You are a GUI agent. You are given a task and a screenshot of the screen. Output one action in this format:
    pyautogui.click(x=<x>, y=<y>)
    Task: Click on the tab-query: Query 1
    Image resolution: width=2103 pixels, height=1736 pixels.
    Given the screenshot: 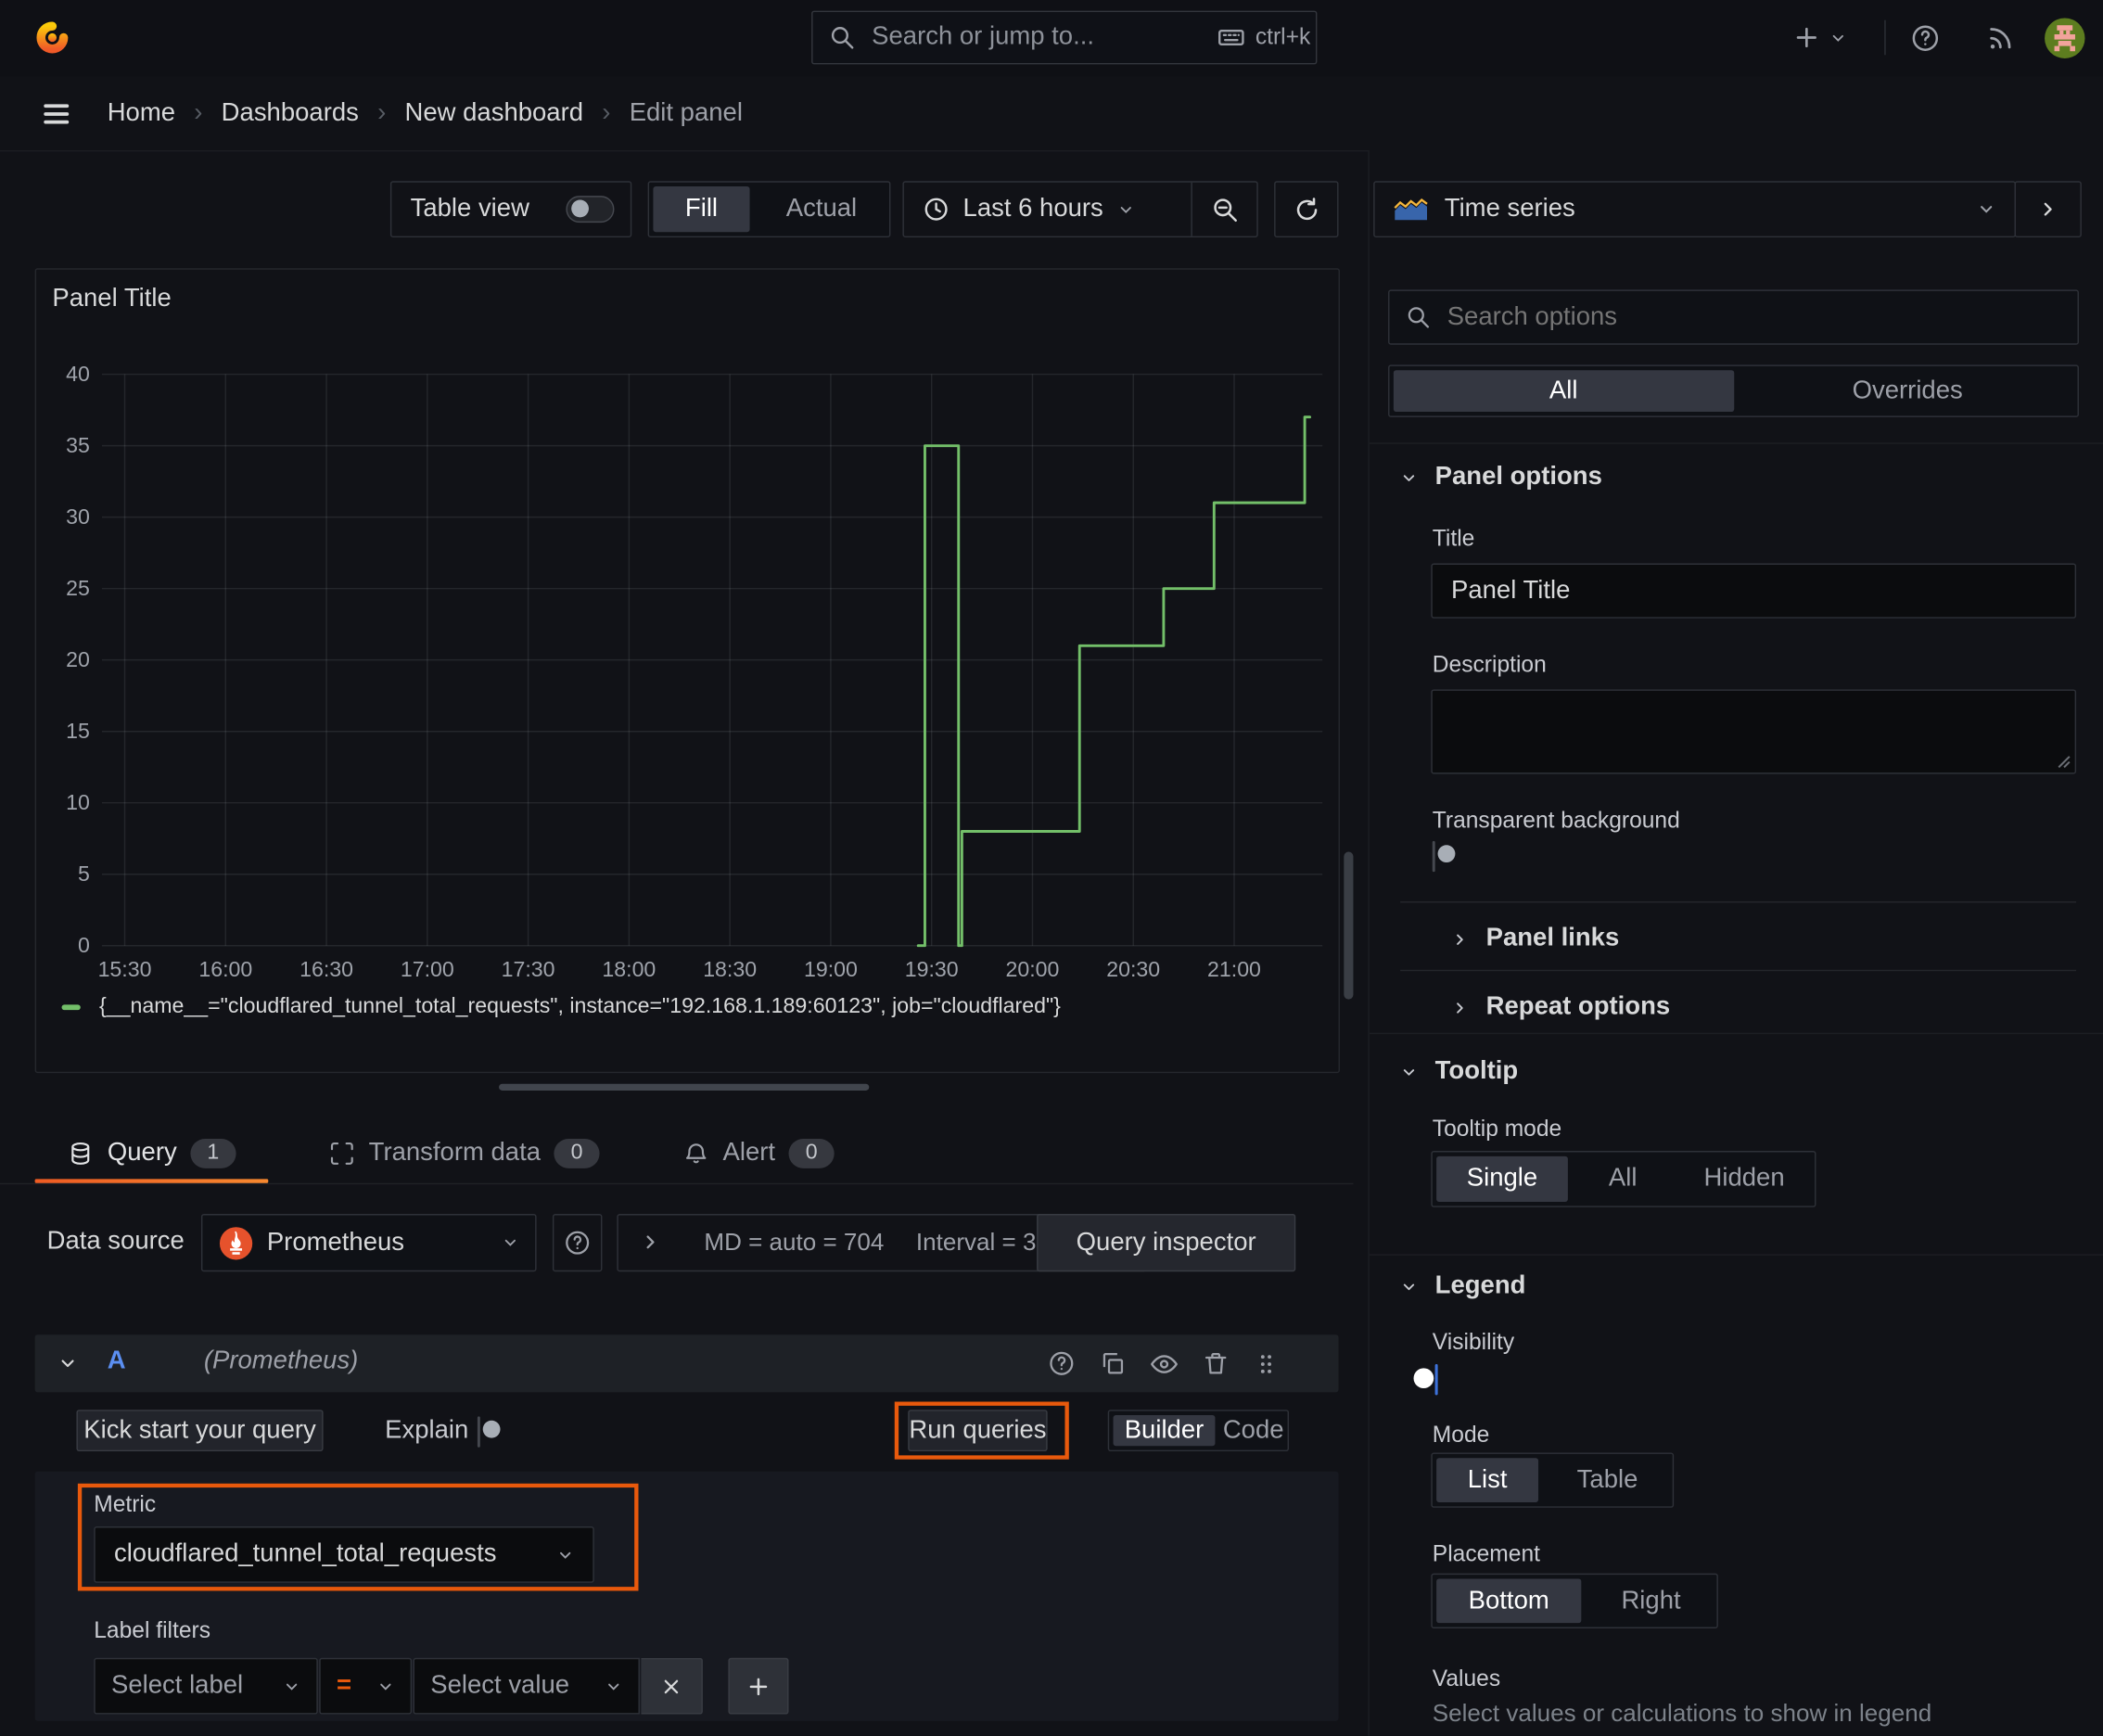 What is the action you would take?
    pyautogui.click(x=151, y=1154)
    